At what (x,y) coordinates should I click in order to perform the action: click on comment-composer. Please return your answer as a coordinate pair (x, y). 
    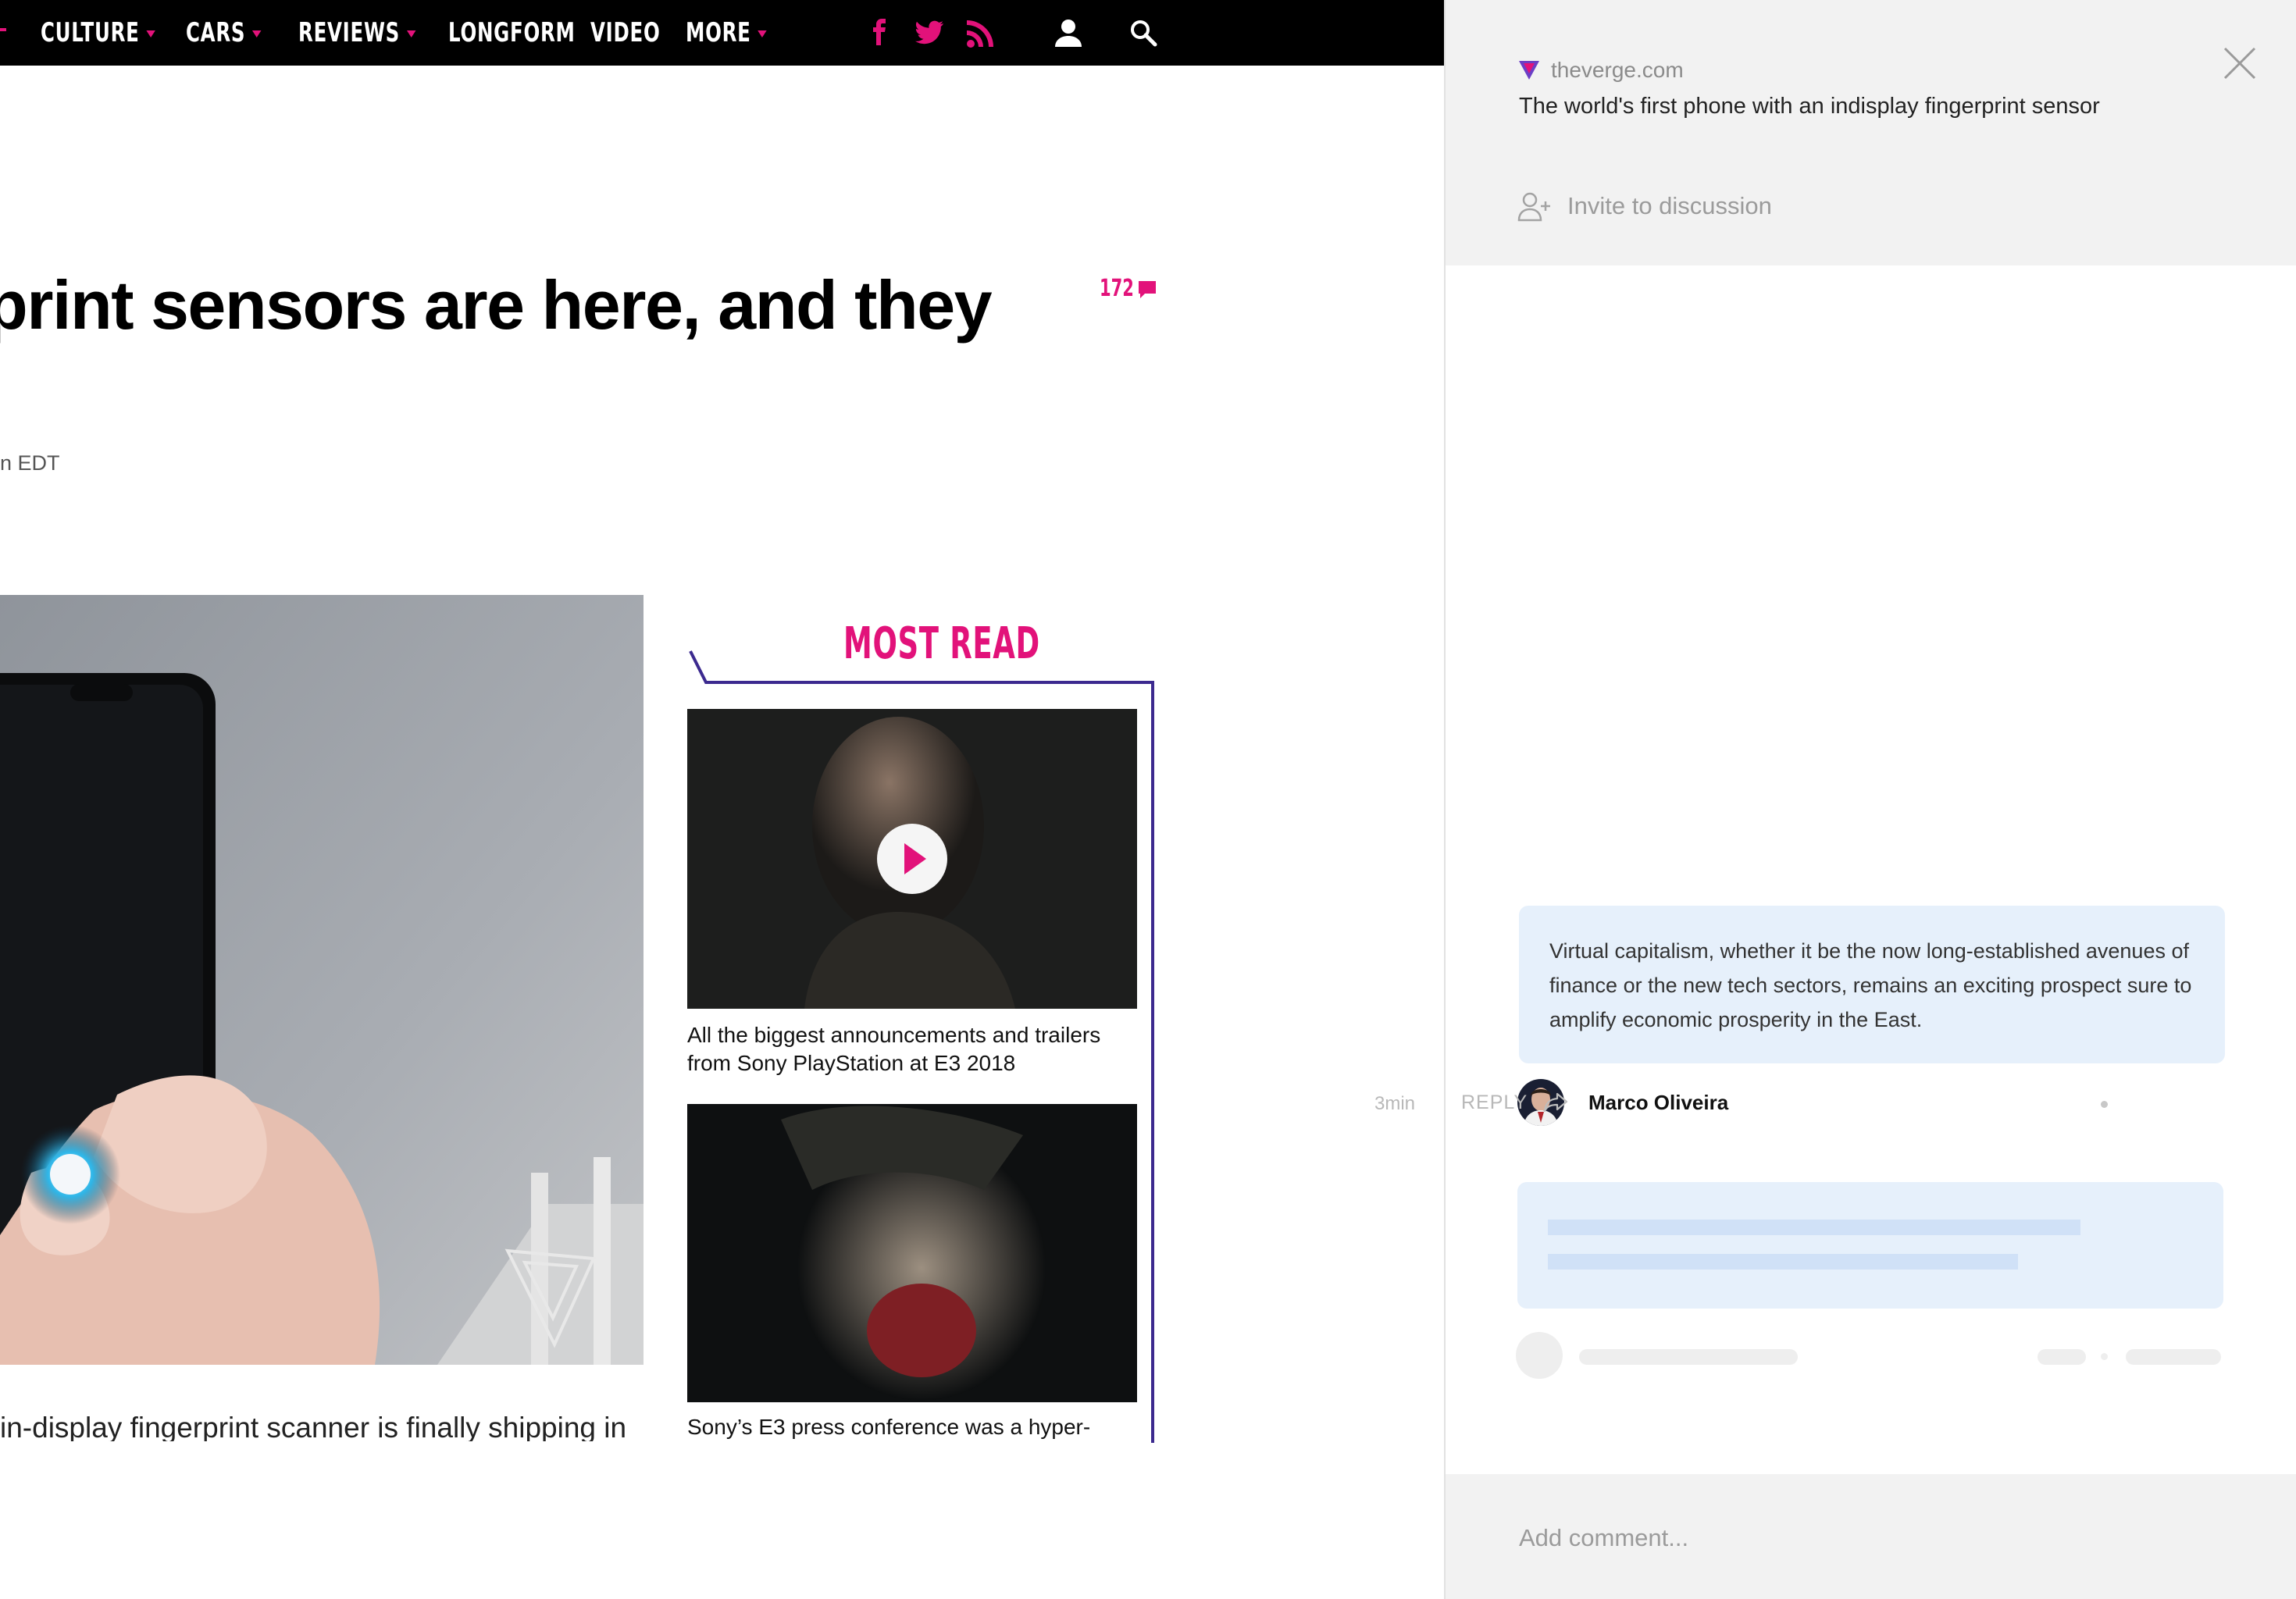
    Looking at the image, I should click on (1871, 1536).